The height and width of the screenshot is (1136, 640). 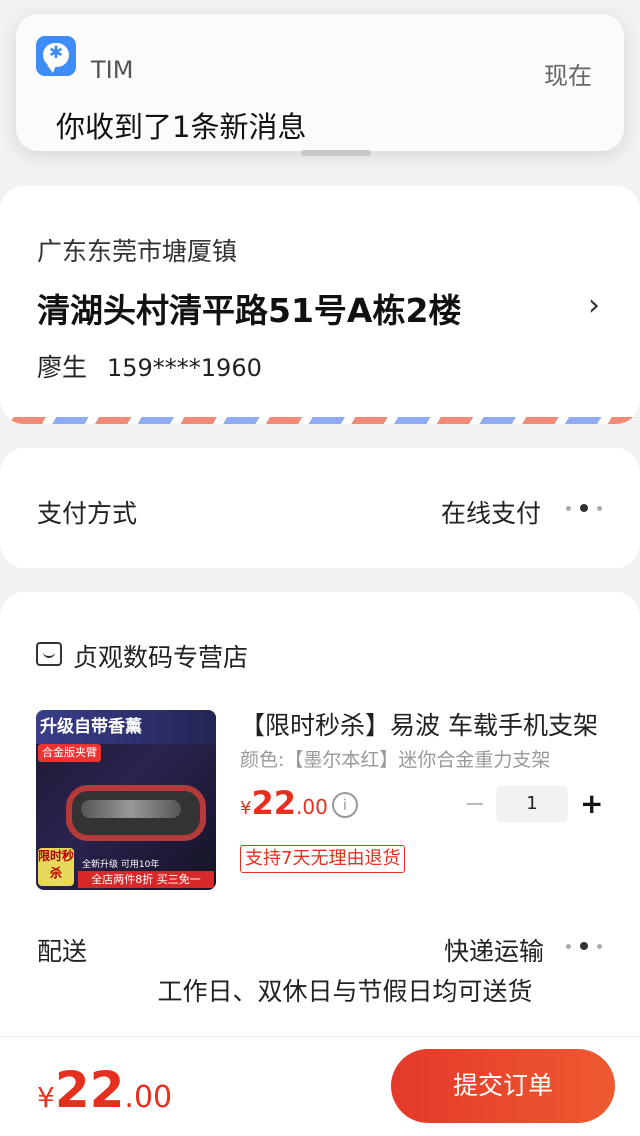 I want to click on shipping-value: 快递运输, so click(x=494, y=950).